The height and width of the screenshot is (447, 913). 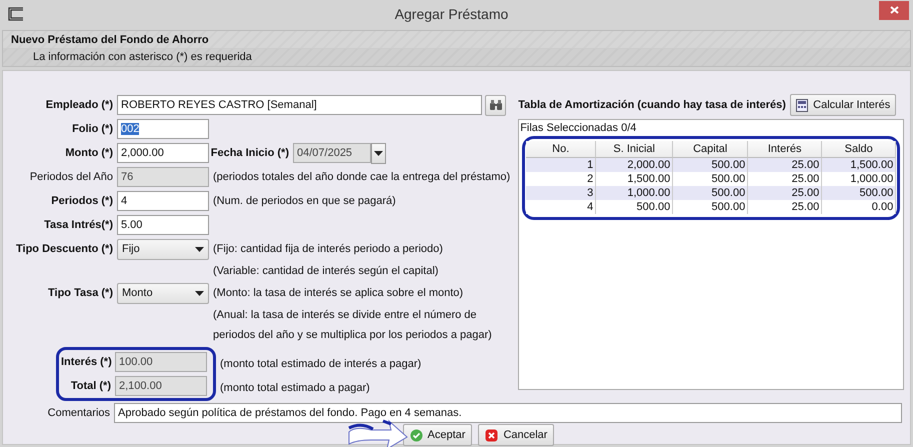 I want to click on column-header: No., so click(x=561, y=149).